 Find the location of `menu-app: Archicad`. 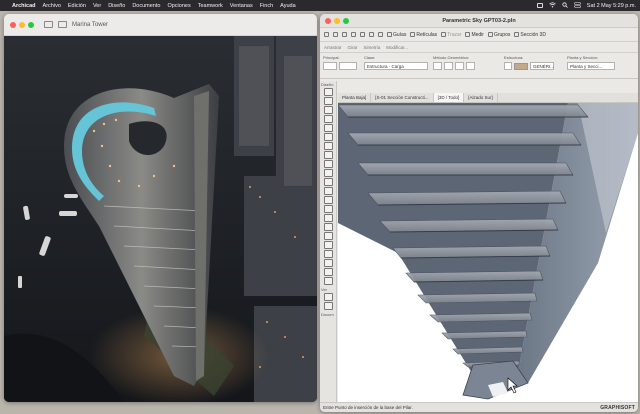

menu-app: Archicad is located at coordinates (24, 6).